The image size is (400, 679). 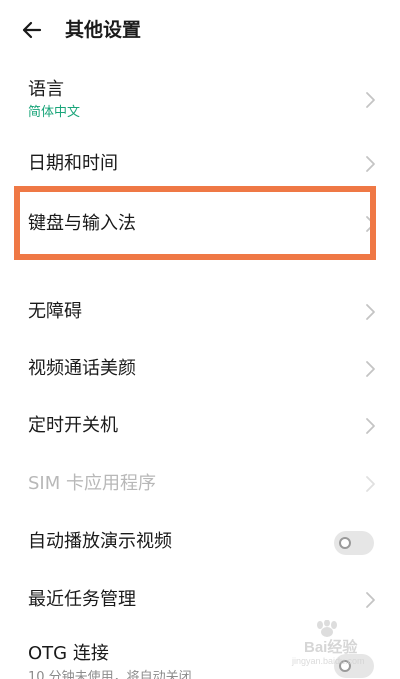 I want to click on settings-item-label: SIM 卡应用程序, so click(x=92, y=483).